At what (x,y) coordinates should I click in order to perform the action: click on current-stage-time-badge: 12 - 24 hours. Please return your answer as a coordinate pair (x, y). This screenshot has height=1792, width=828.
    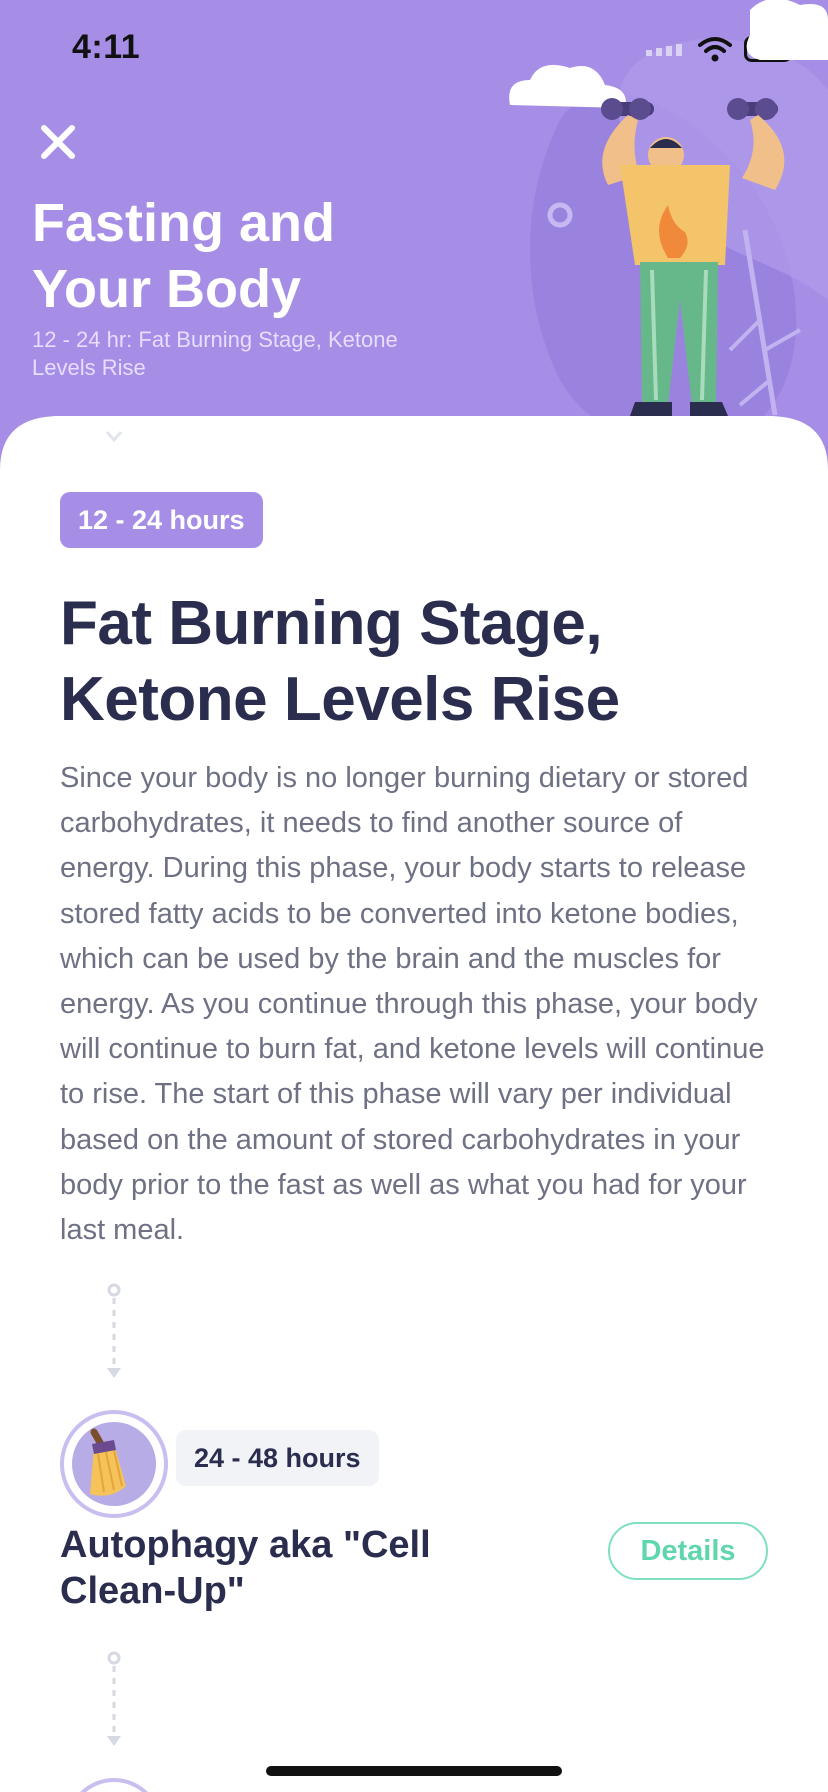
    Looking at the image, I should click on (161, 520).